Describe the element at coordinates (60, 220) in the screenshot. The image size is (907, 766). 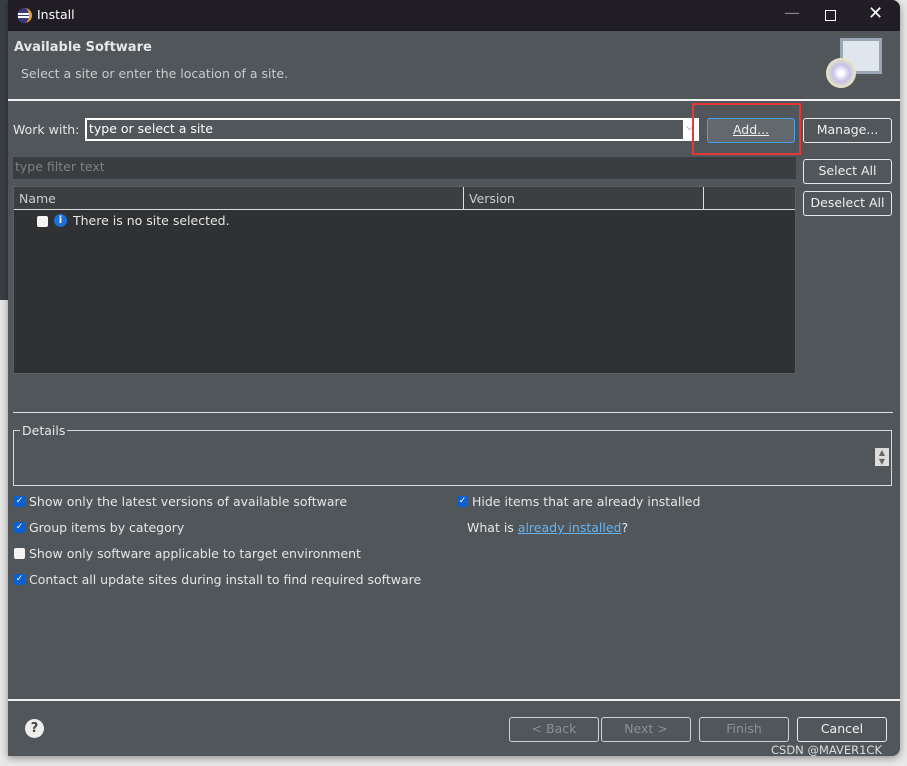
I see `info-icon: i` at that location.